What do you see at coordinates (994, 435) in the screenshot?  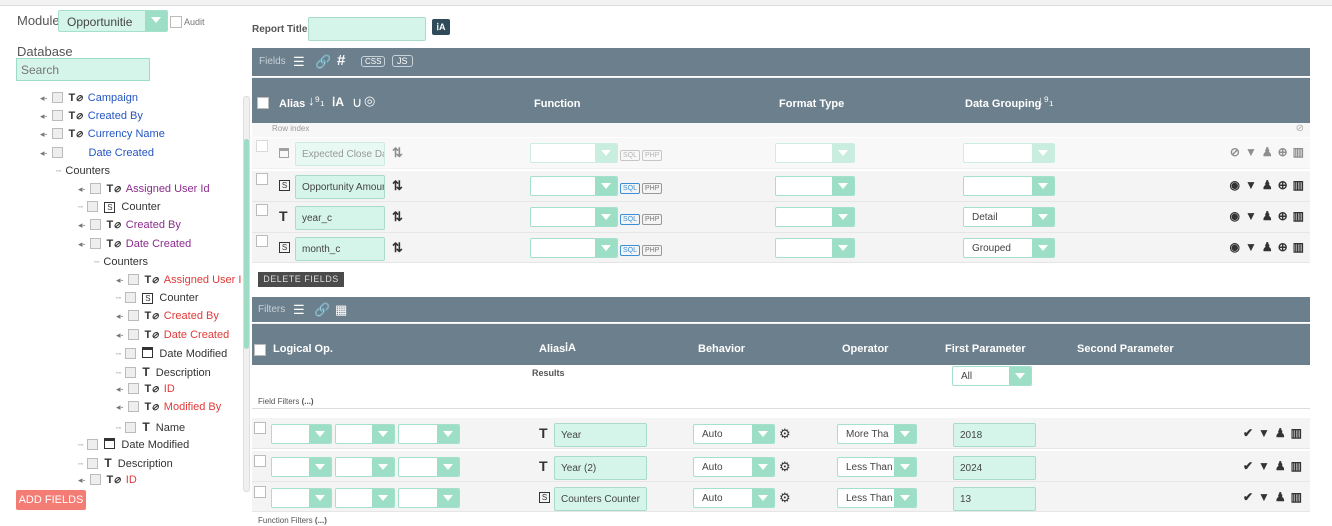 I see `first-parameter-input: 2018` at bounding box center [994, 435].